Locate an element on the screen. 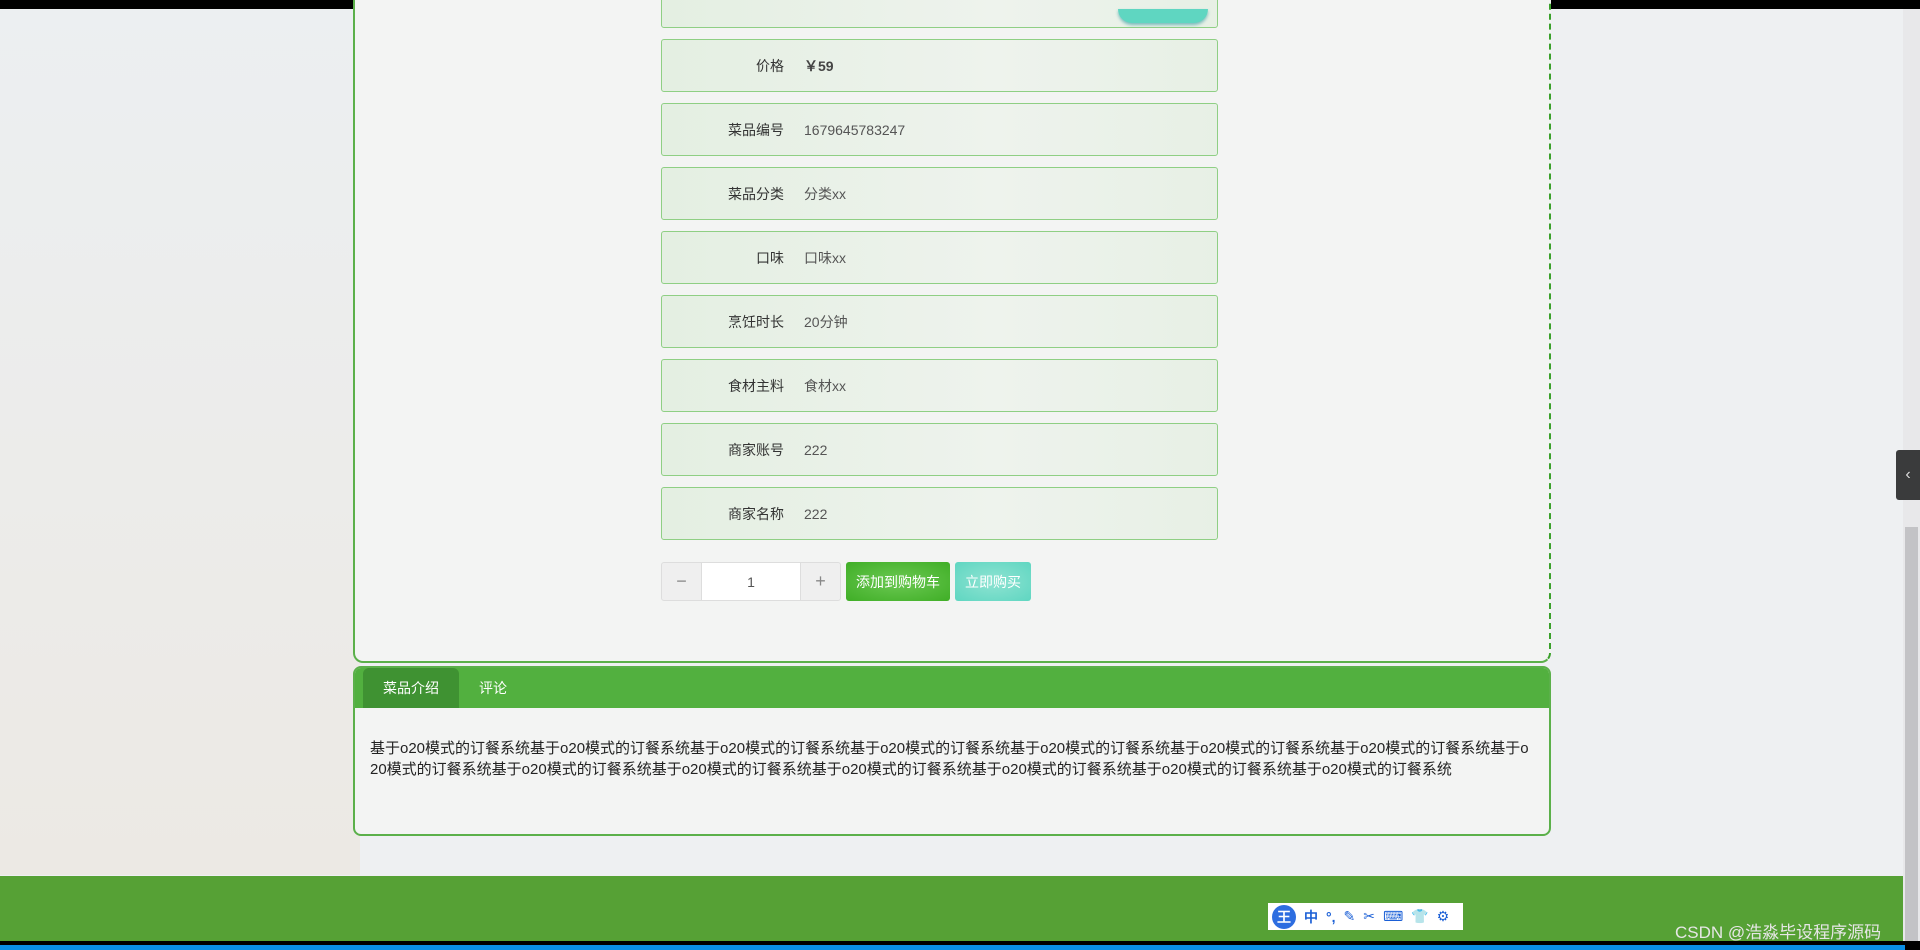  quantity-decrease-button: − is located at coordinates (681, 581).